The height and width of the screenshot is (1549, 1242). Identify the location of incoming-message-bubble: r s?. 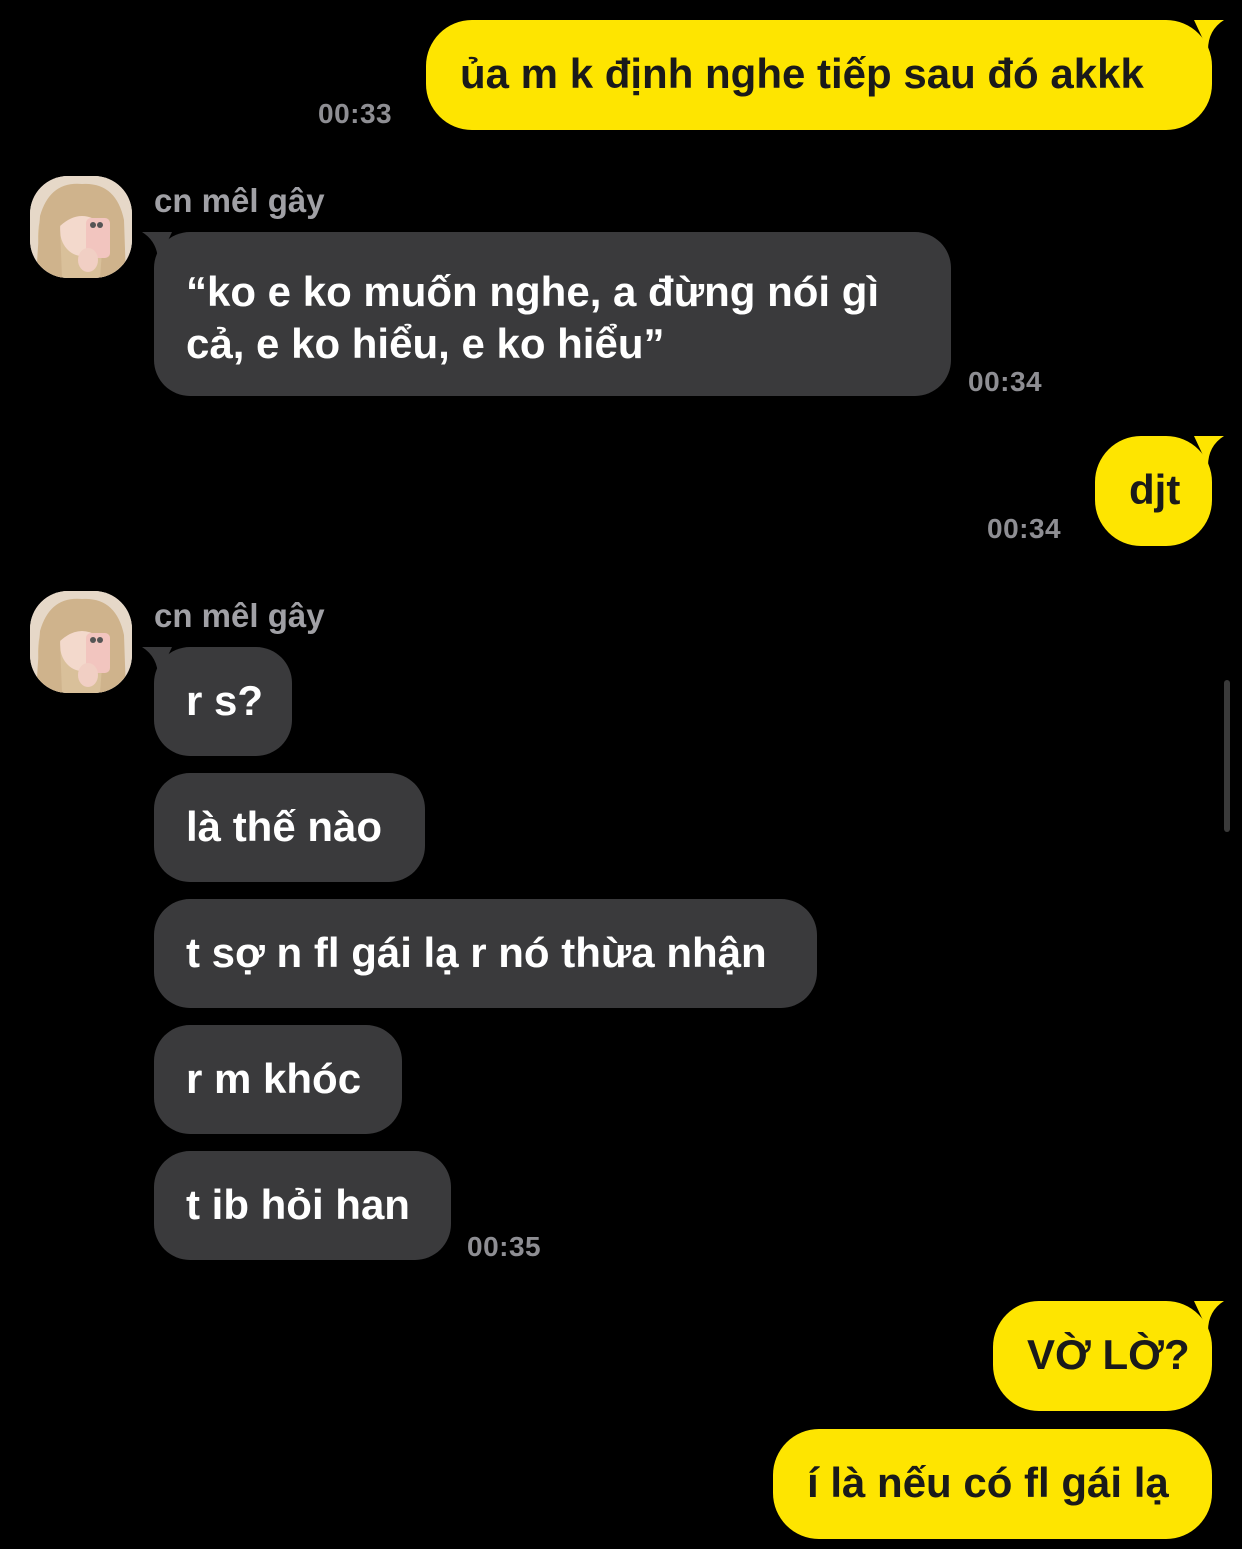
(217, 701).